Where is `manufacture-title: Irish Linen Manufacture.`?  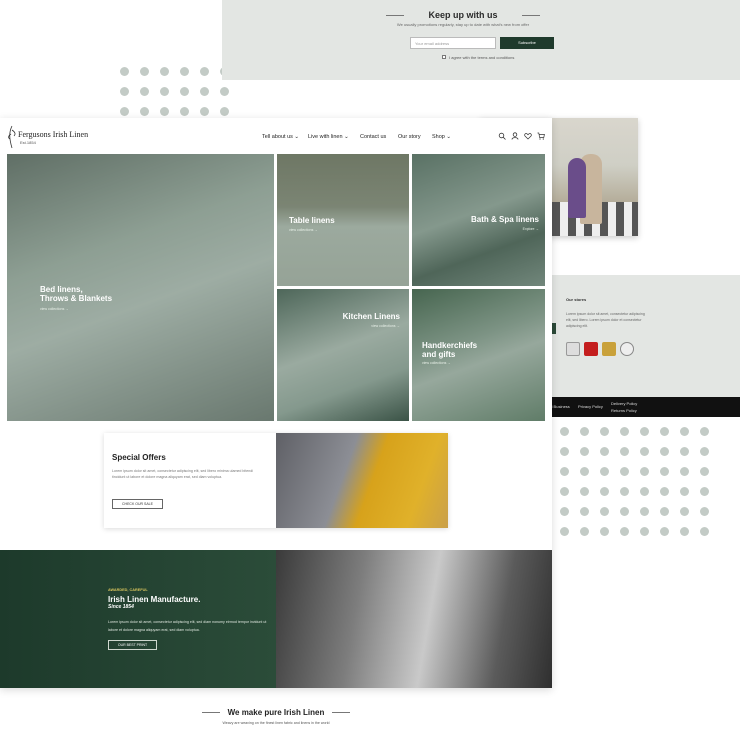
manufacture-title: Irish Linen Manufacture. is located at coordinates (154, 599).